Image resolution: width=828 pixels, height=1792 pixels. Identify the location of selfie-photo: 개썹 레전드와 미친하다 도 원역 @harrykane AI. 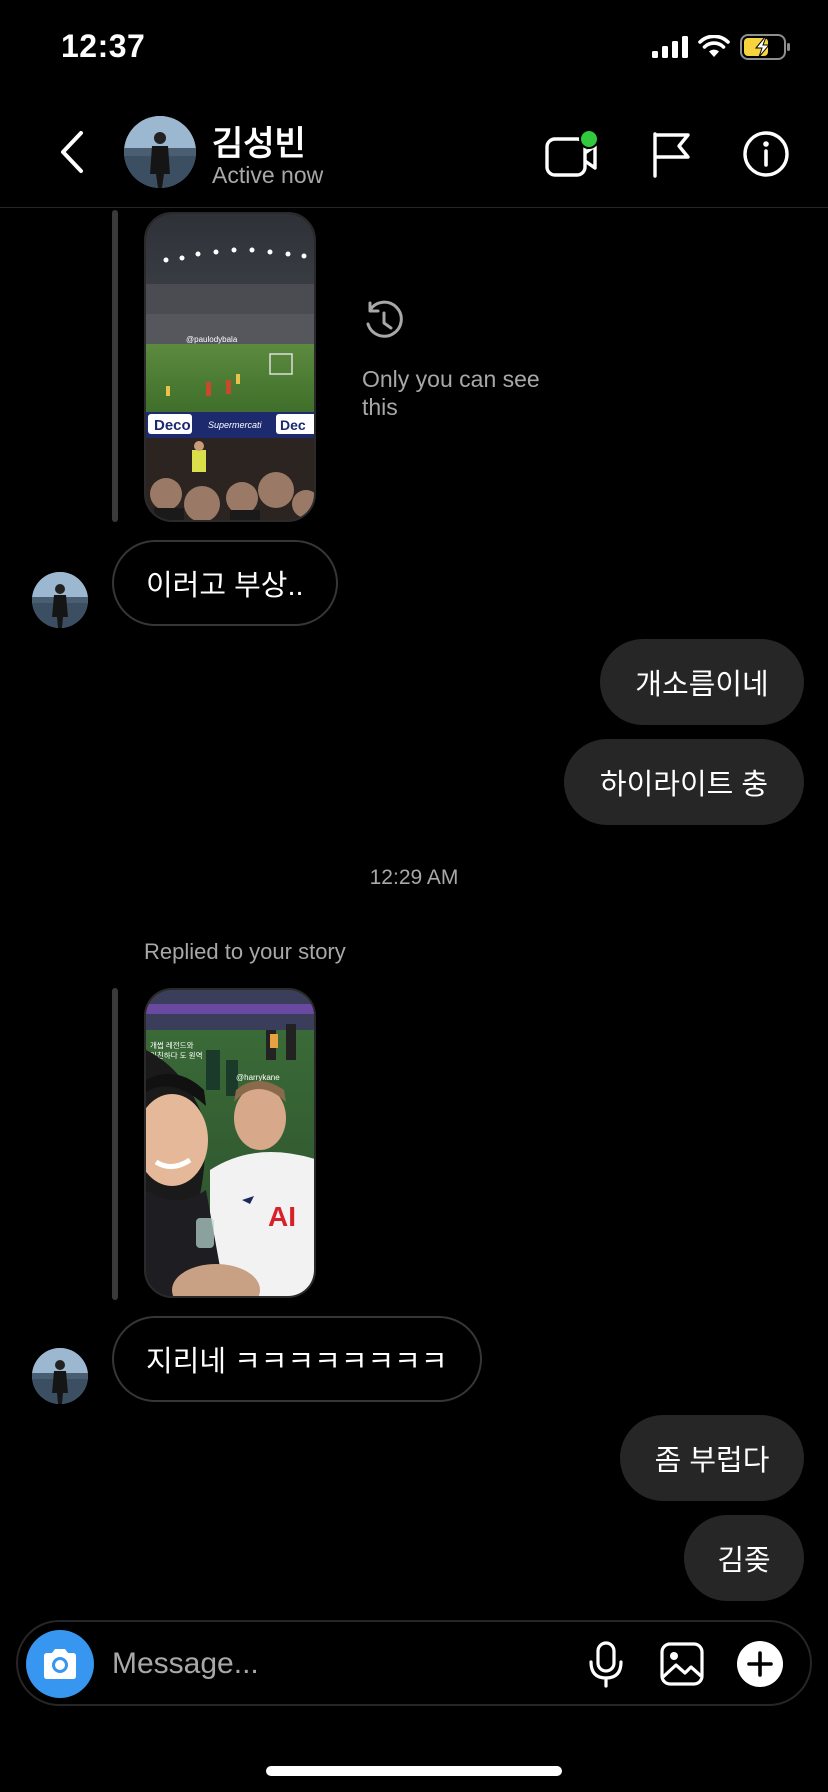
(230, 1143).